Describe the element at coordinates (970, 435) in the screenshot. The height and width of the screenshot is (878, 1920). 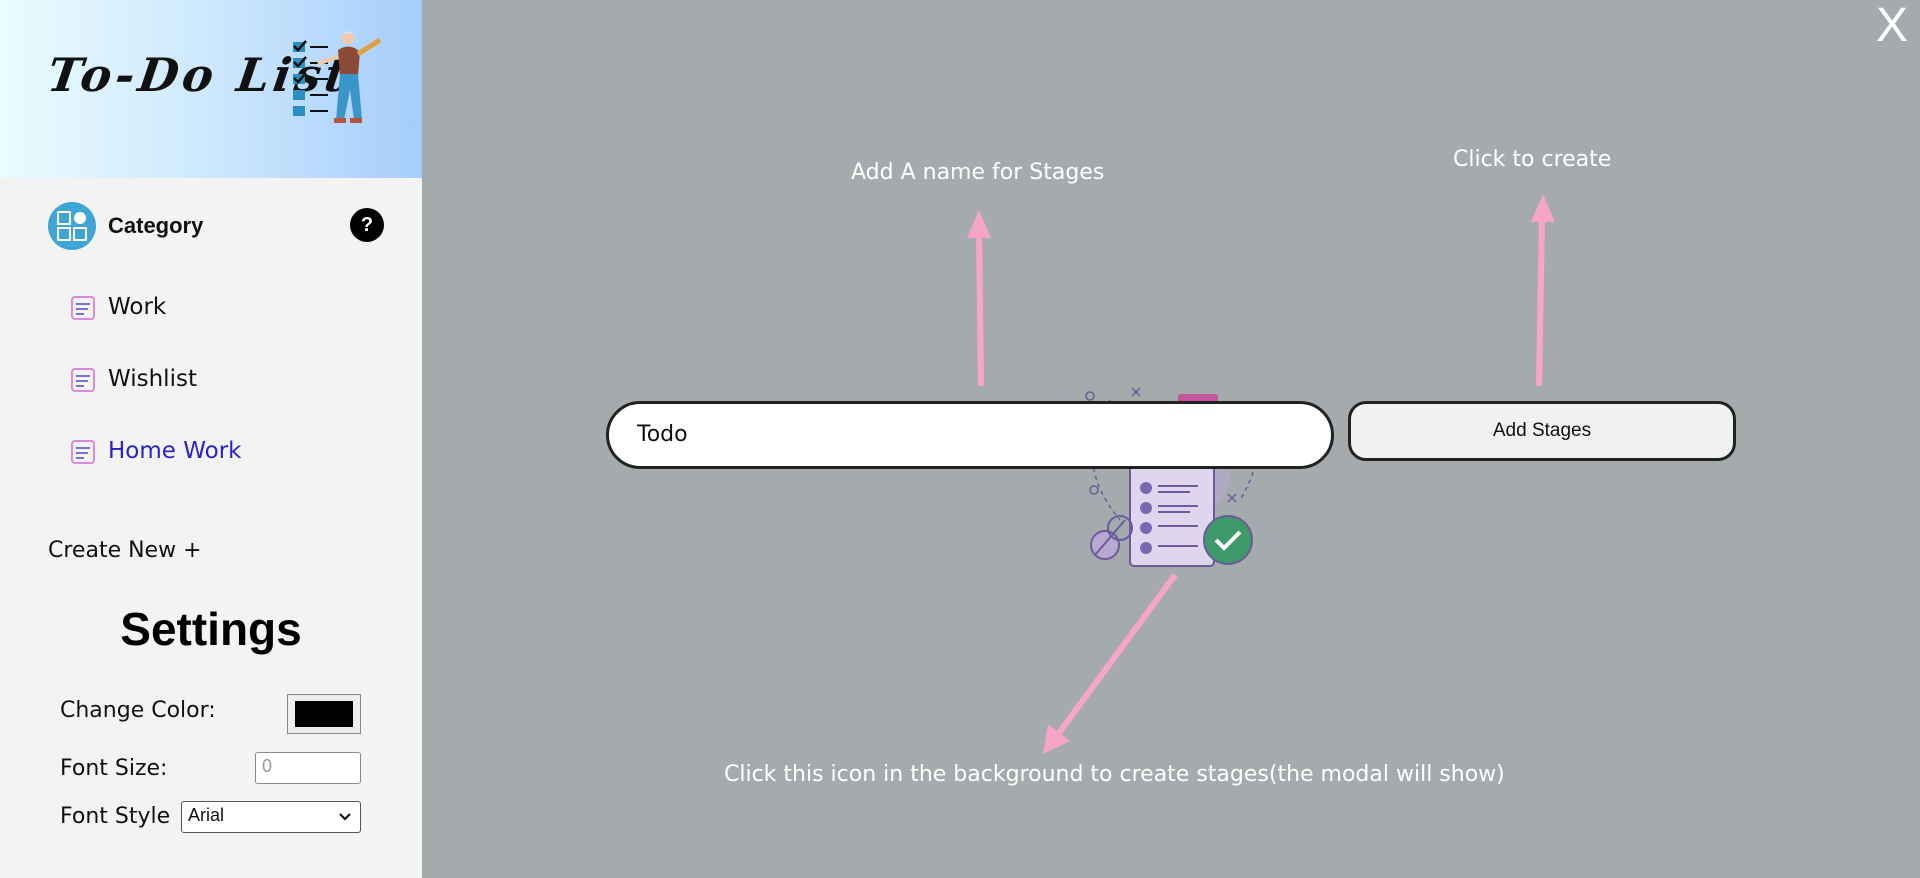
I see `stage-name-input: Todo` at that location.